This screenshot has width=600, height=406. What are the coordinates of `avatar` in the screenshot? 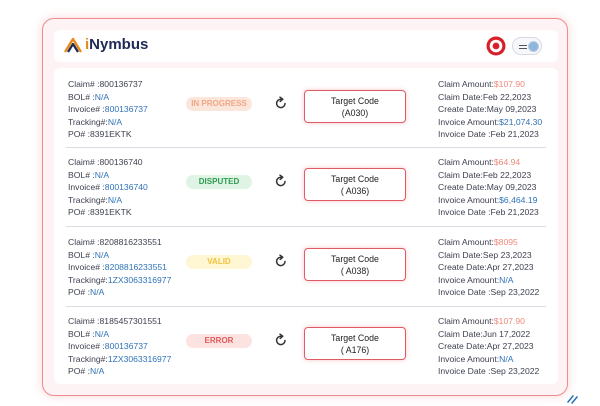 It's located at (533, 46).